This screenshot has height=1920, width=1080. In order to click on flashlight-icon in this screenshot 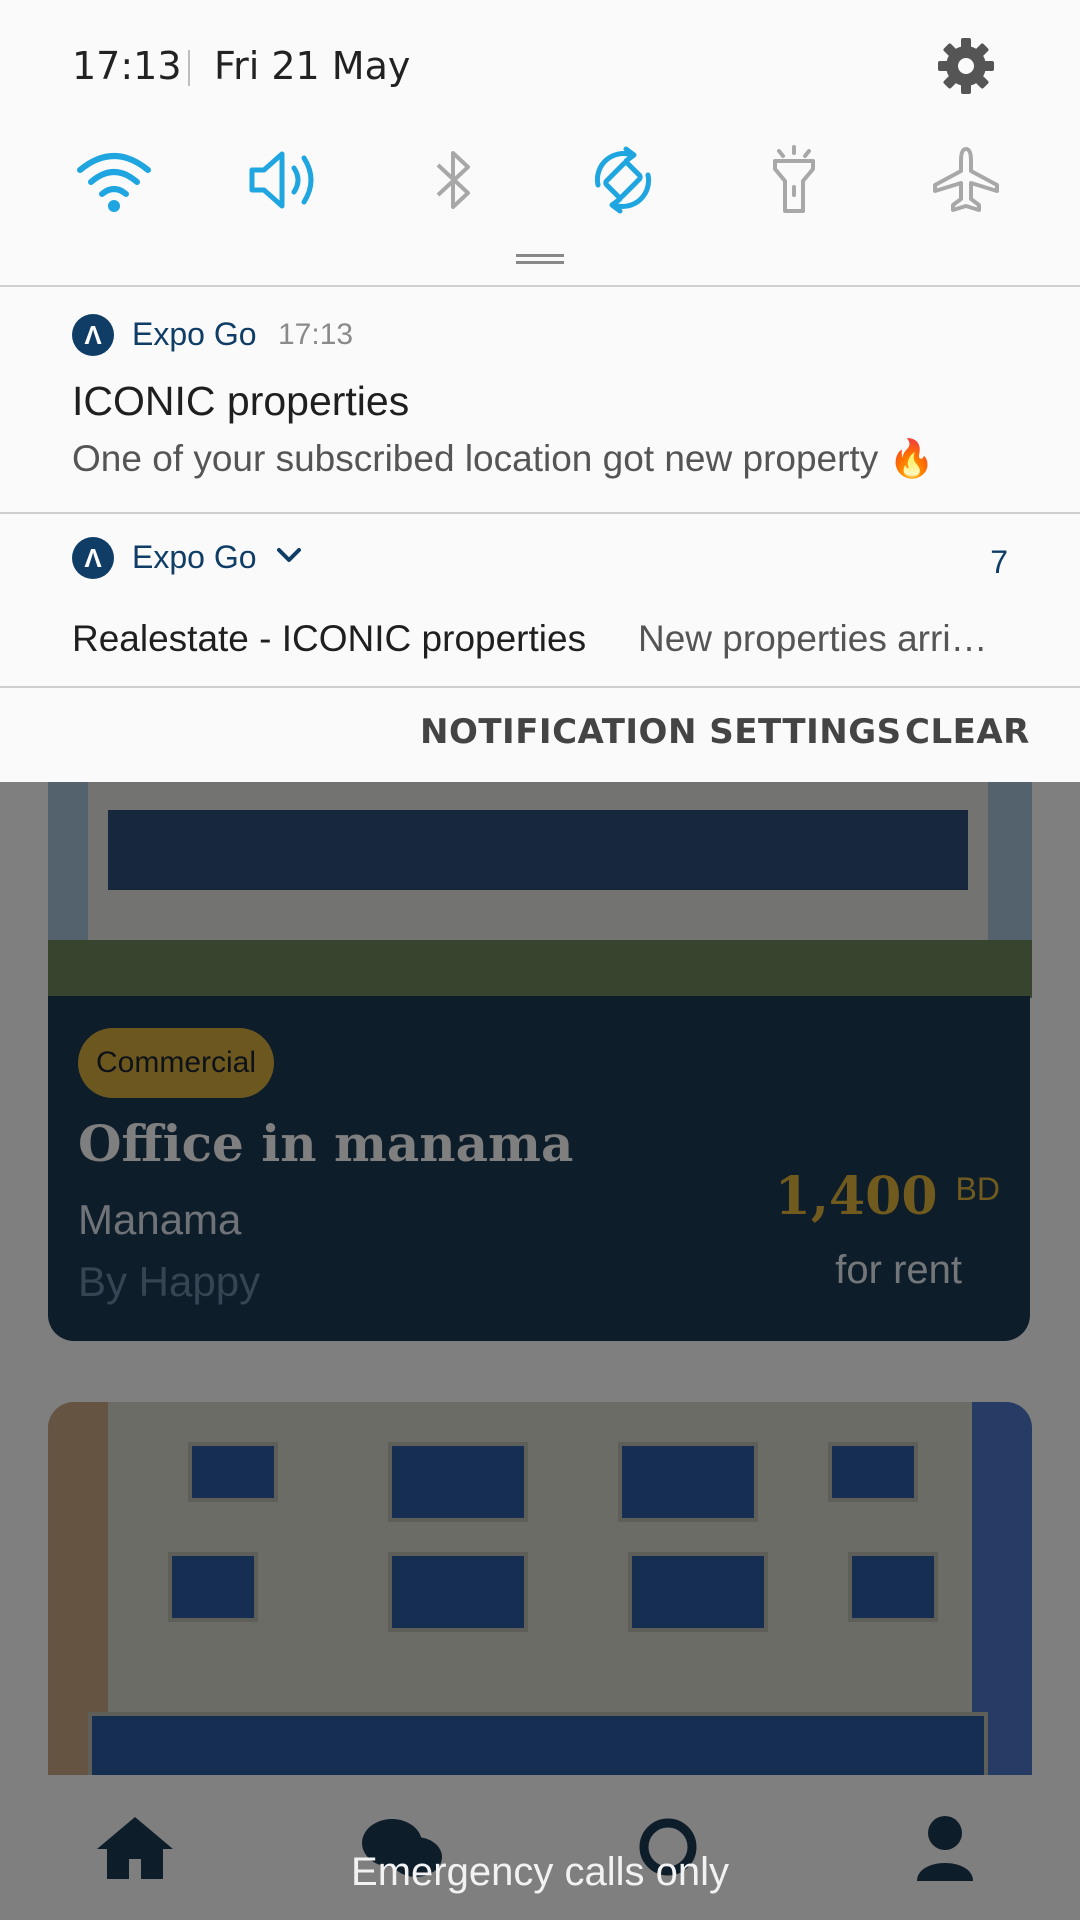, I will do `click(794, 180)`.